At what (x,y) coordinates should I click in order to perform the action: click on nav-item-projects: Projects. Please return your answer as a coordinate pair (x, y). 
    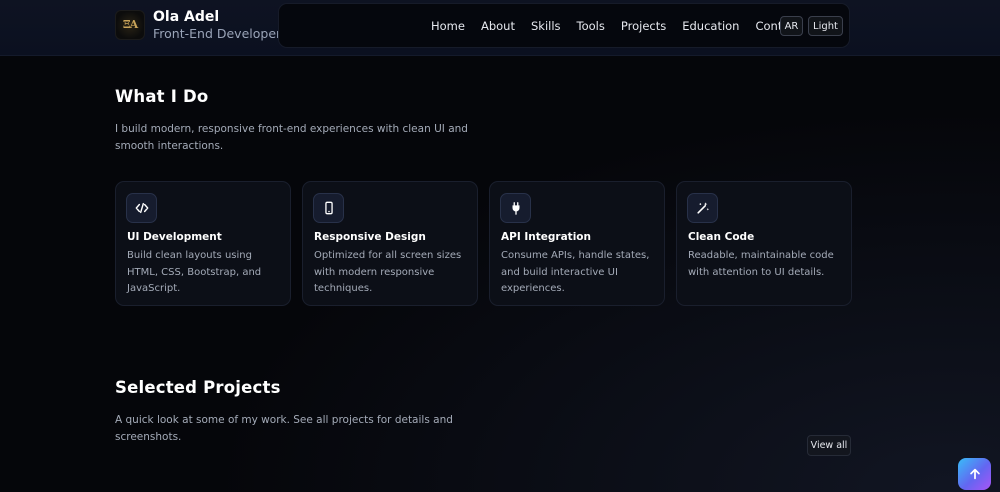
    Looking at the image, I should click on (643, 26).